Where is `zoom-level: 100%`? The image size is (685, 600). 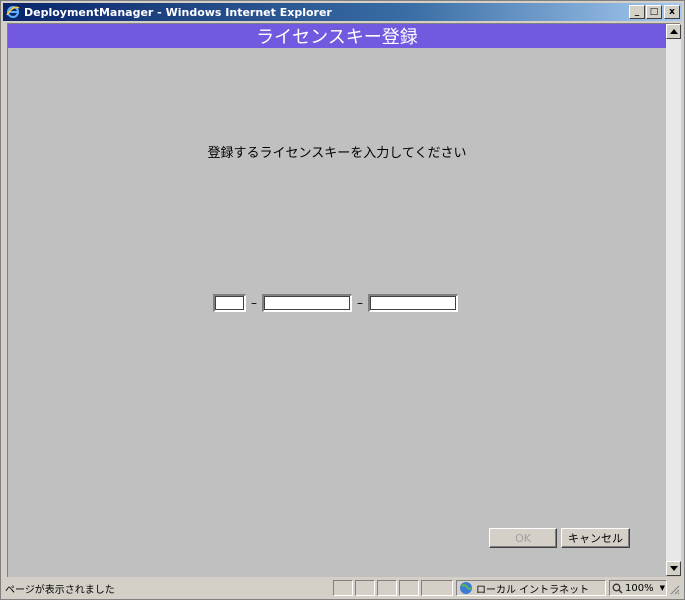 zoom-level: 100% is located at coordinates (639, 588).